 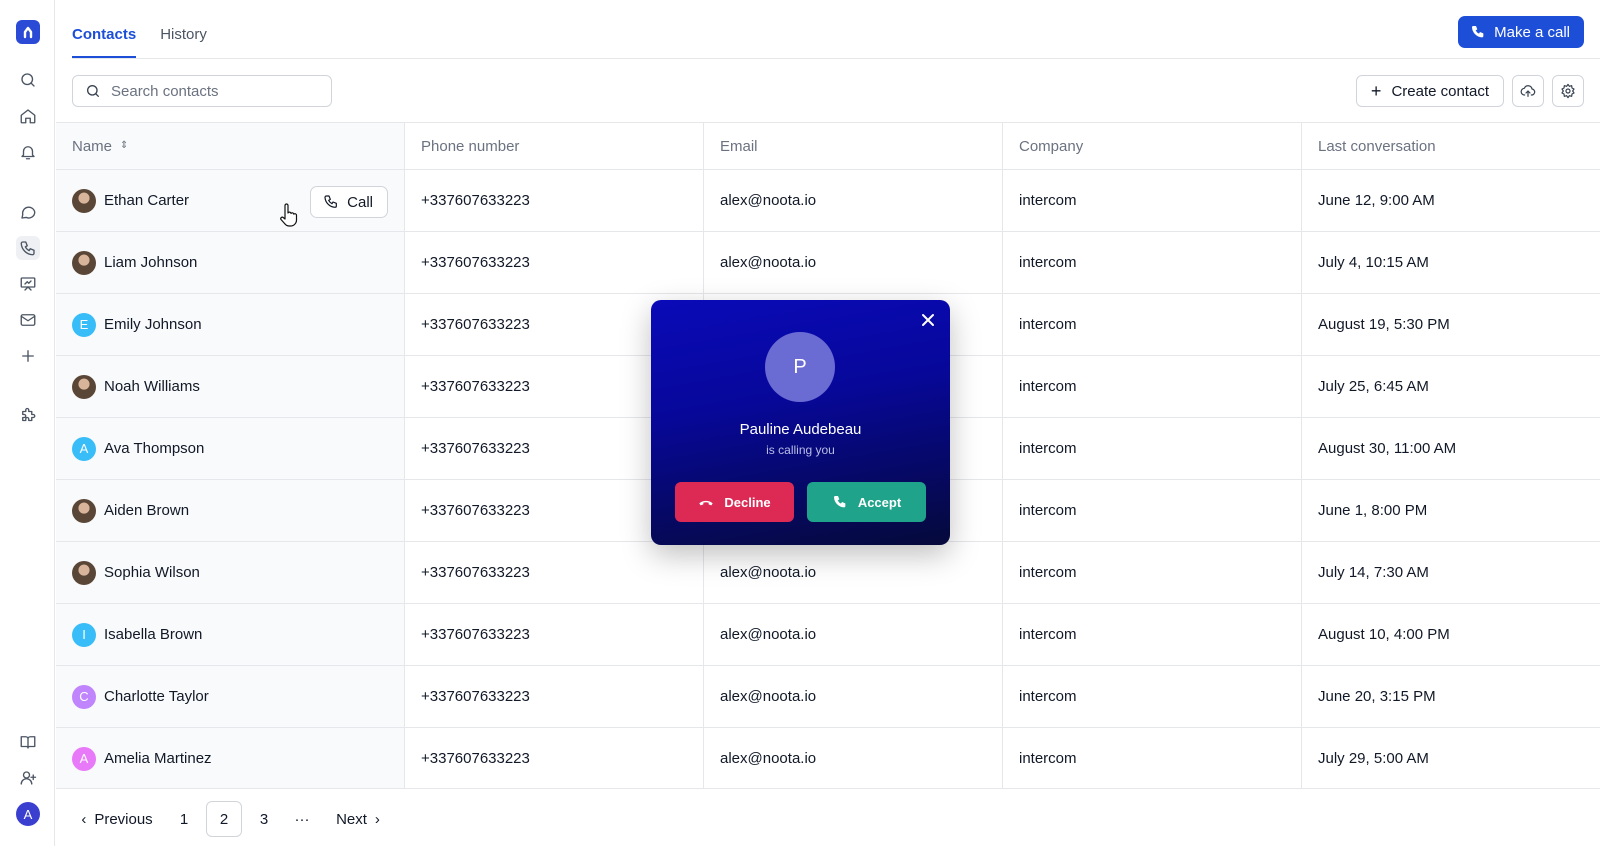 I want to click on cell-name: C Charlotte Taylor, so click(x=230, y=696).